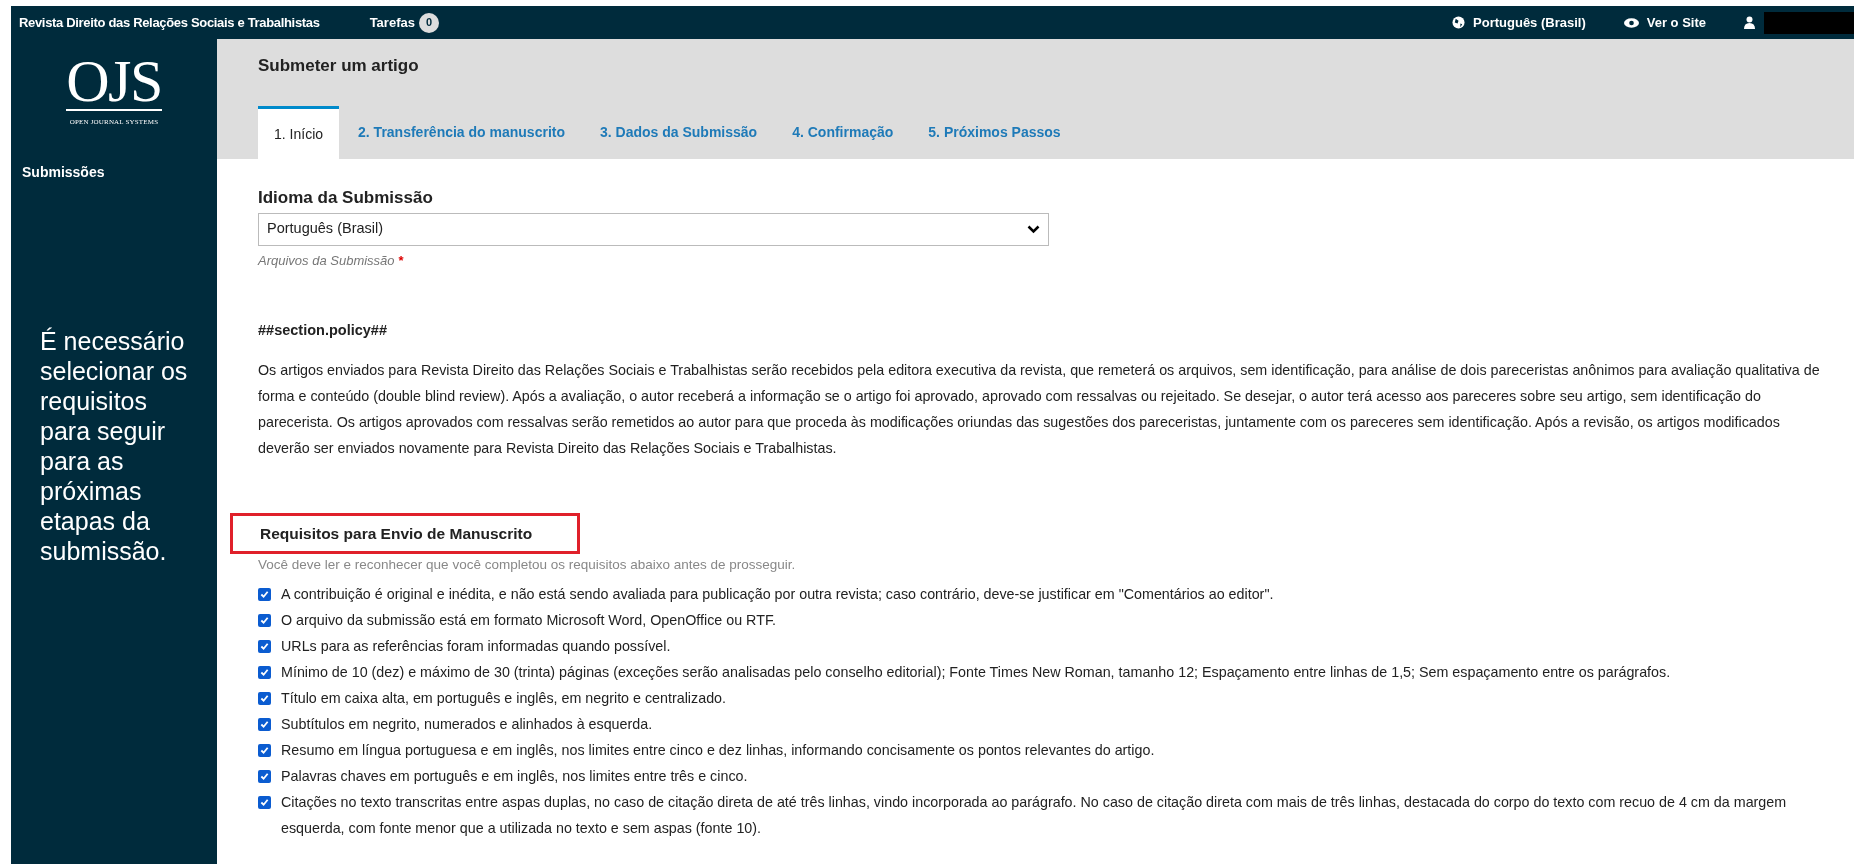  I want to click on language-select: Português (Brasil), so click(653, 229).